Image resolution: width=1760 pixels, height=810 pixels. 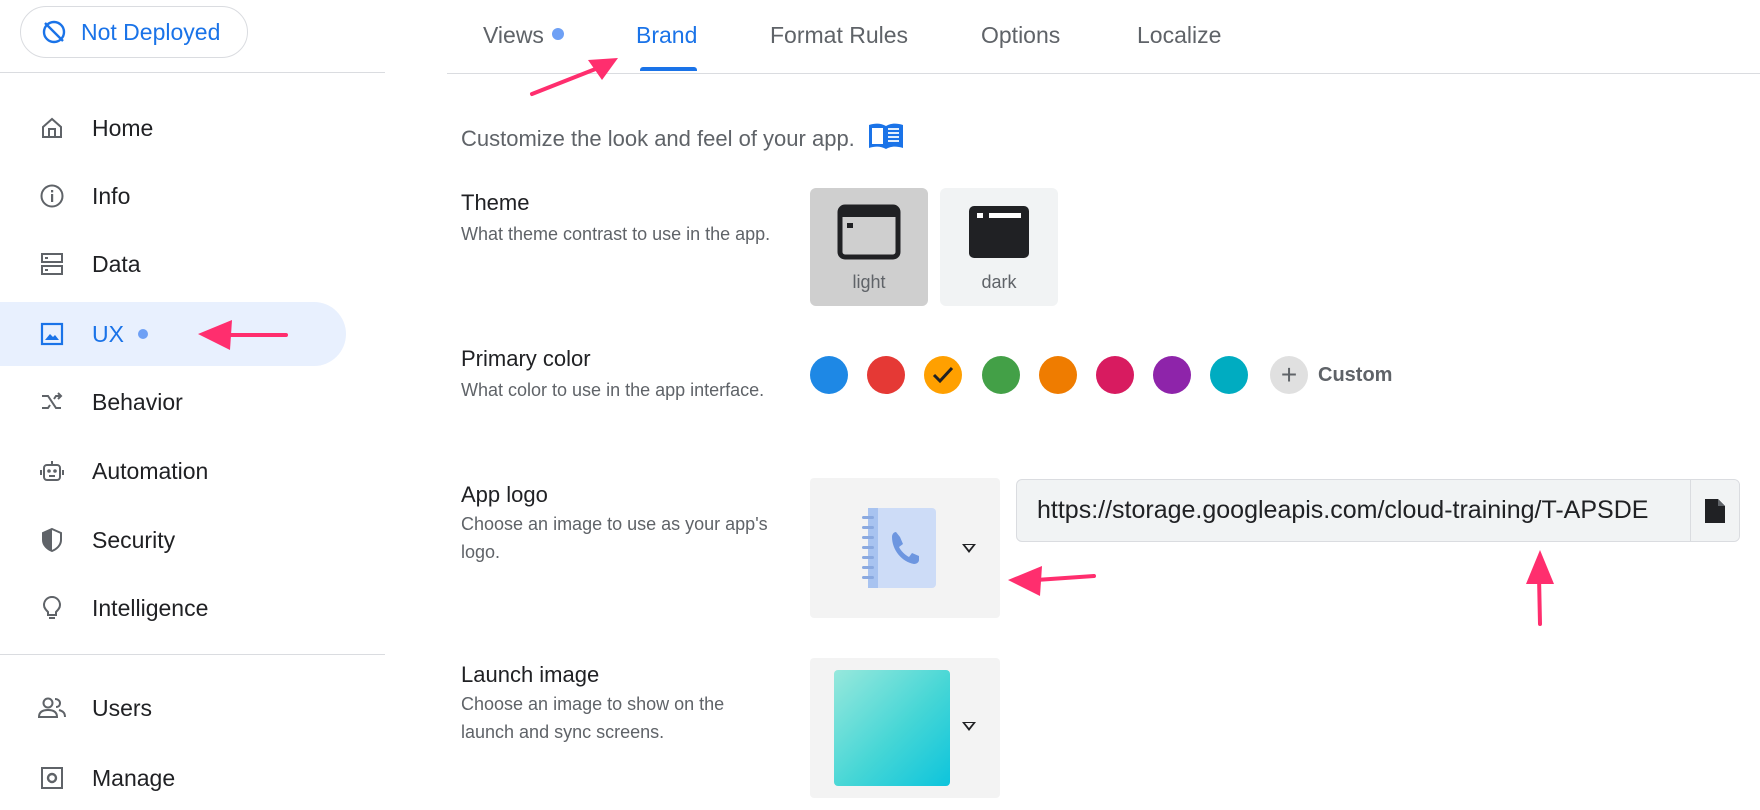 I want to click on file-icon, so click(x=1714, y=510).